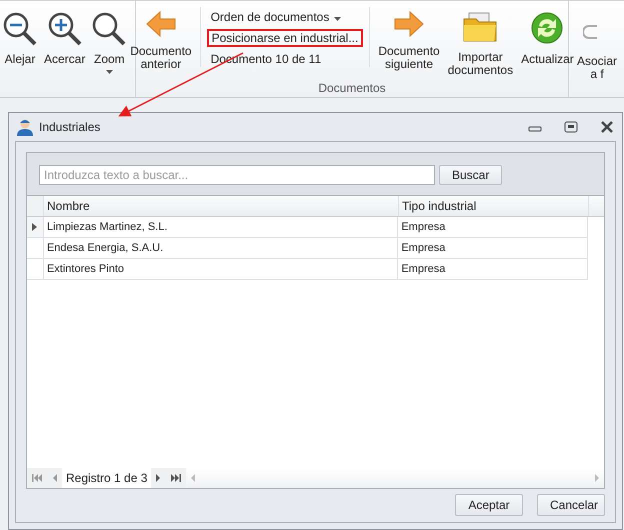 The height and width of the screenshot is (530, 624). What do you see at coordinates (480, 27) in the screenshot?
I see `folder-icon` at bounding box center [480, 27].